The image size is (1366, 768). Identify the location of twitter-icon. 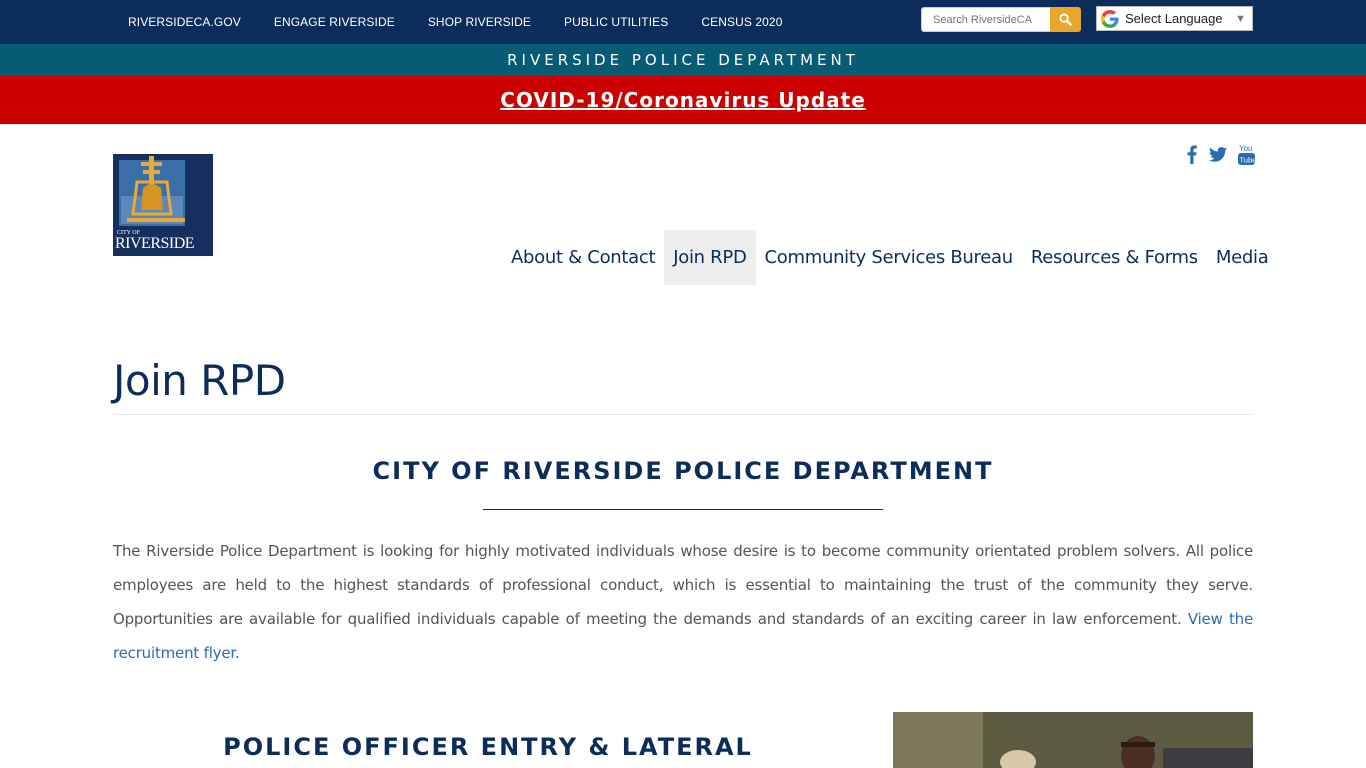
(1218, 154).